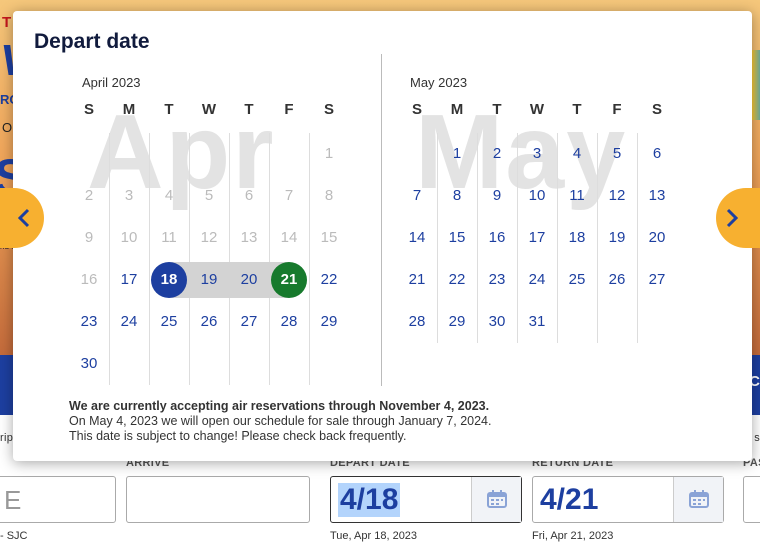 This screenshot has height=551, width=760. What do you see at coordinates (111, 82) in the screenshot?
I see `month-label: April 2023` at bounding box center [111, 82].